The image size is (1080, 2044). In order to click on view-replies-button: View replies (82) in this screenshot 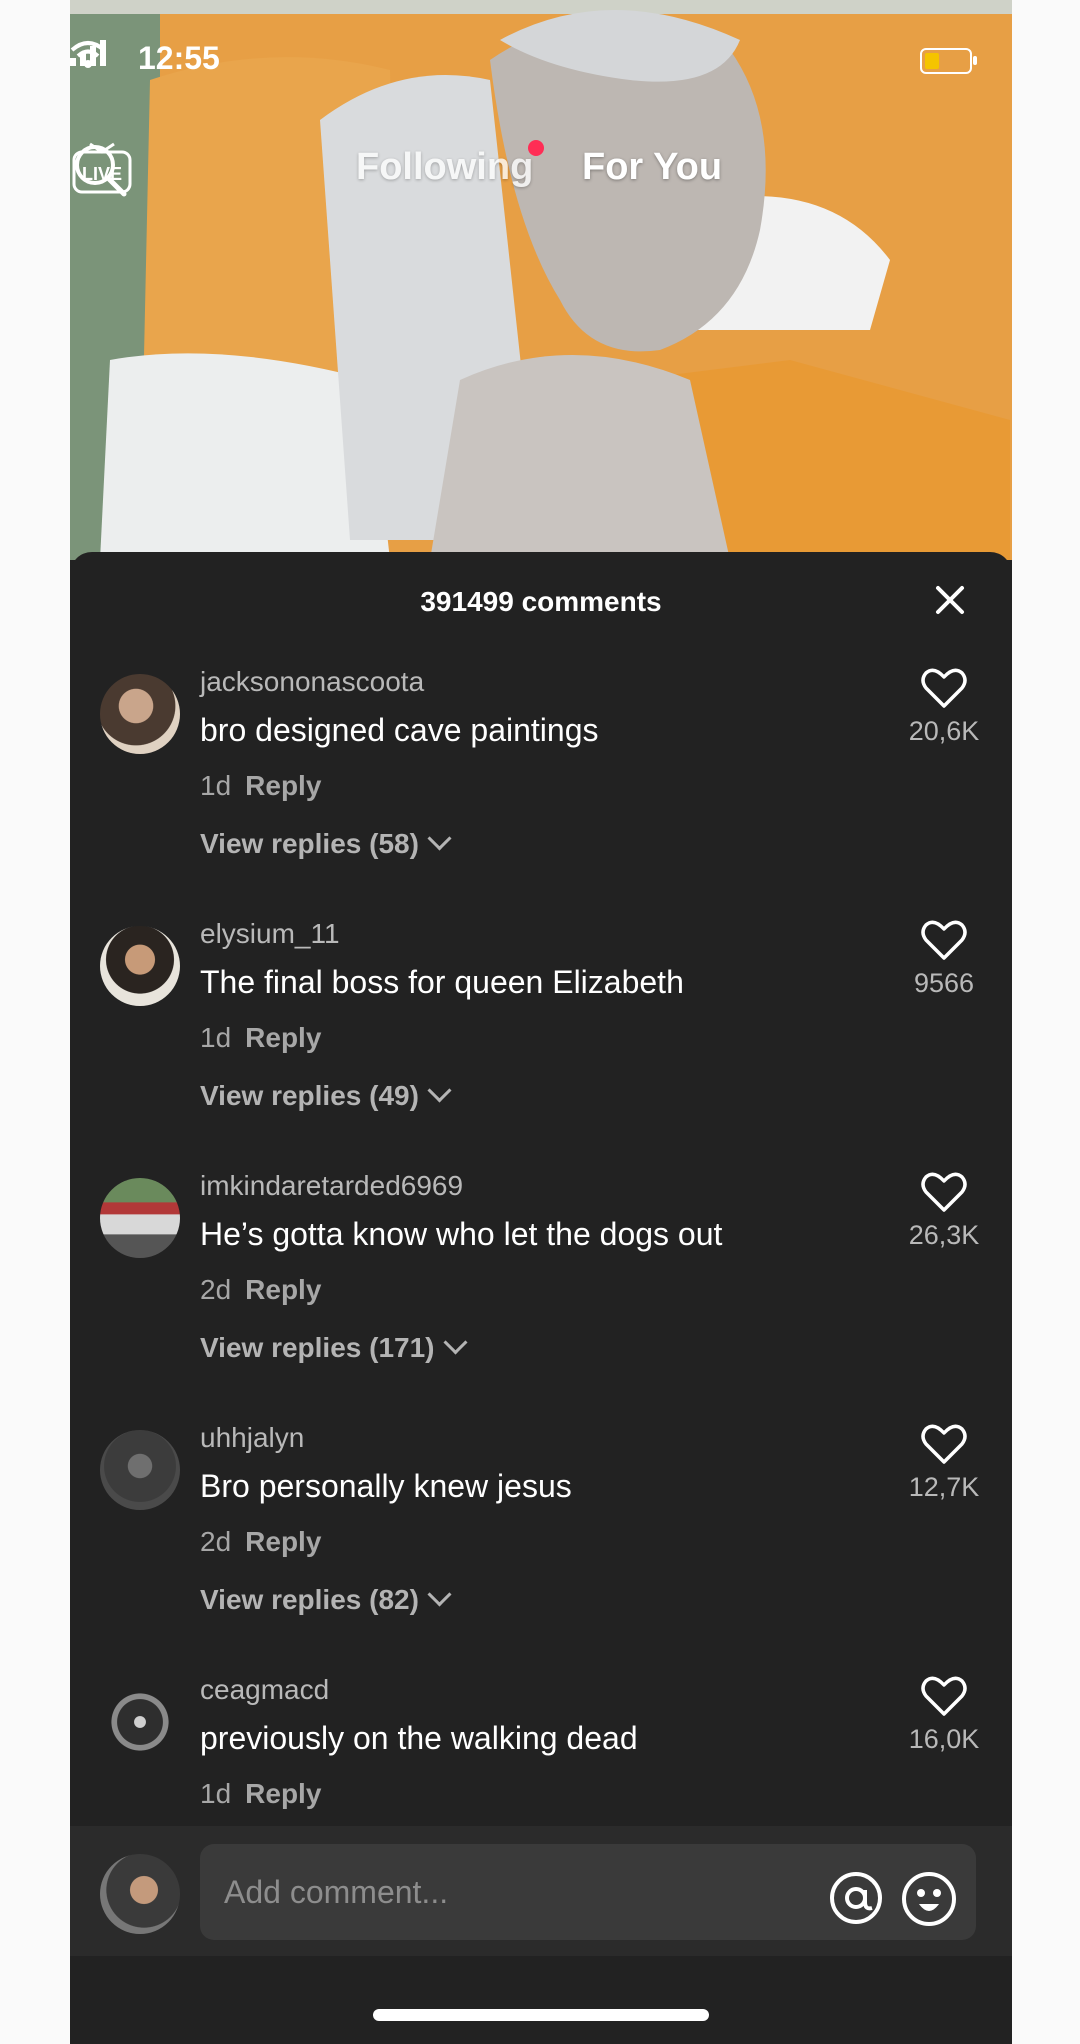, I will do `click(326, 1599)`.